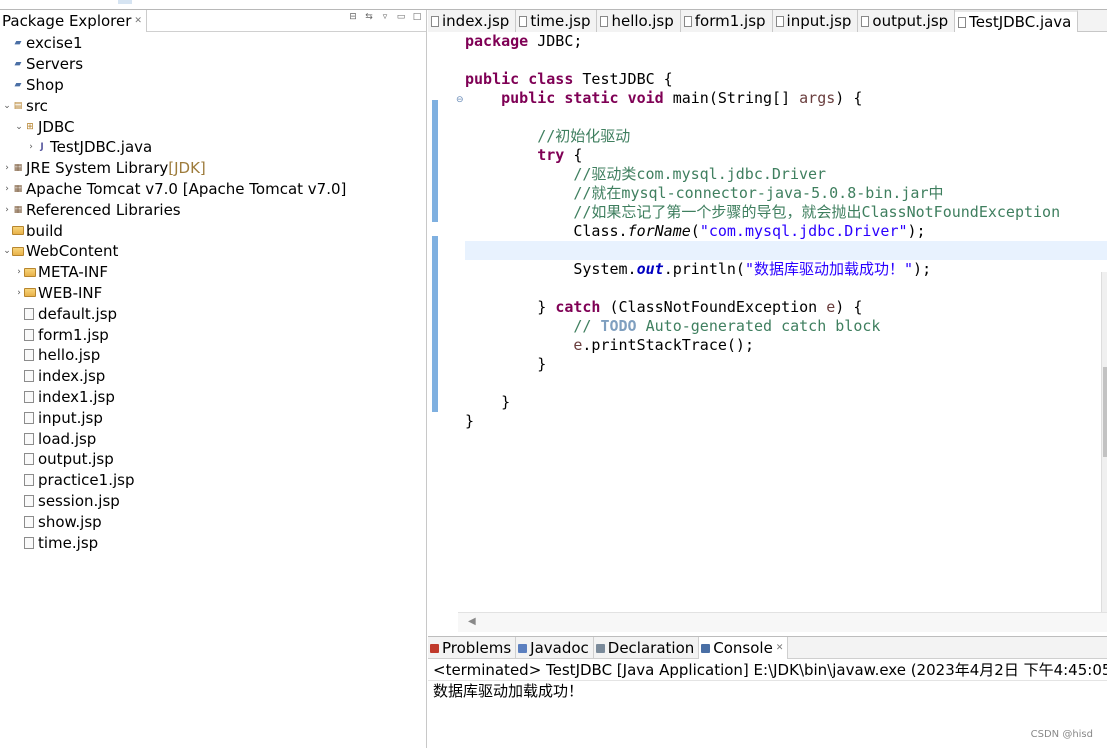 The image size is (1107, 748). I want to click on scrollbar-thumb, so click(1105, 412).